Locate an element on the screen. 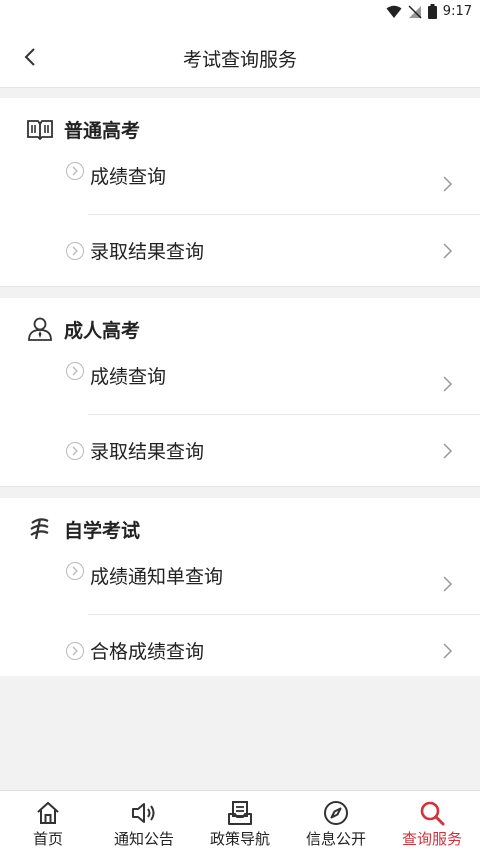 This screenshot has width=480, height=854. section-header: 成人高考 is located at coordinates (240, 326).